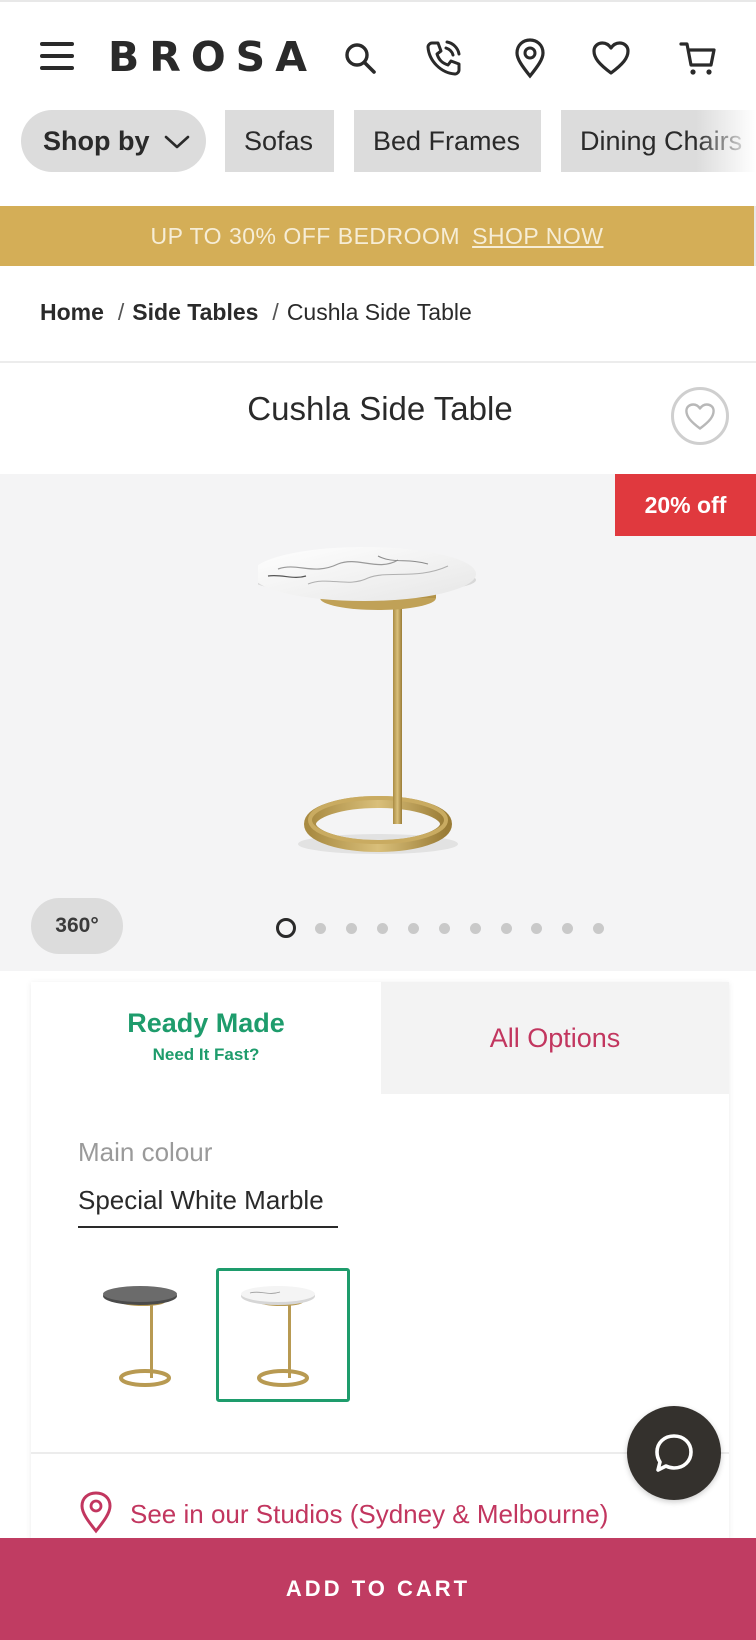 The image size is (756, 1640). What do you see at coordinates (96, 140) in the screenshot?
I see `shop-by-label: Shop by` at bounding box center [96, 140].